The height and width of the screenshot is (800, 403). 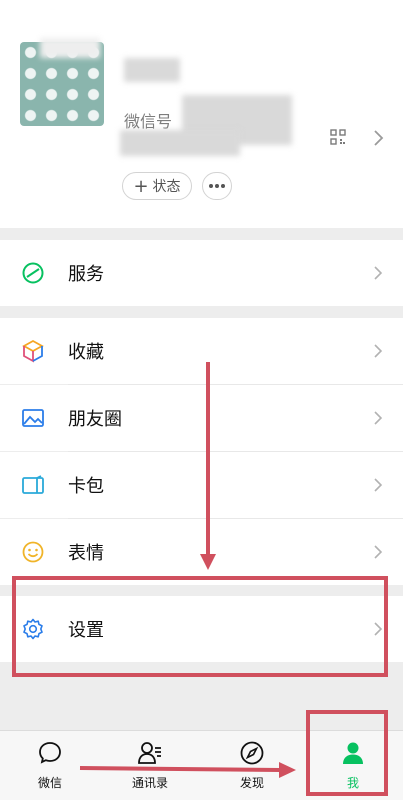 I want to click on tab-contacts: 通讯录, so click(x=150, y=765).